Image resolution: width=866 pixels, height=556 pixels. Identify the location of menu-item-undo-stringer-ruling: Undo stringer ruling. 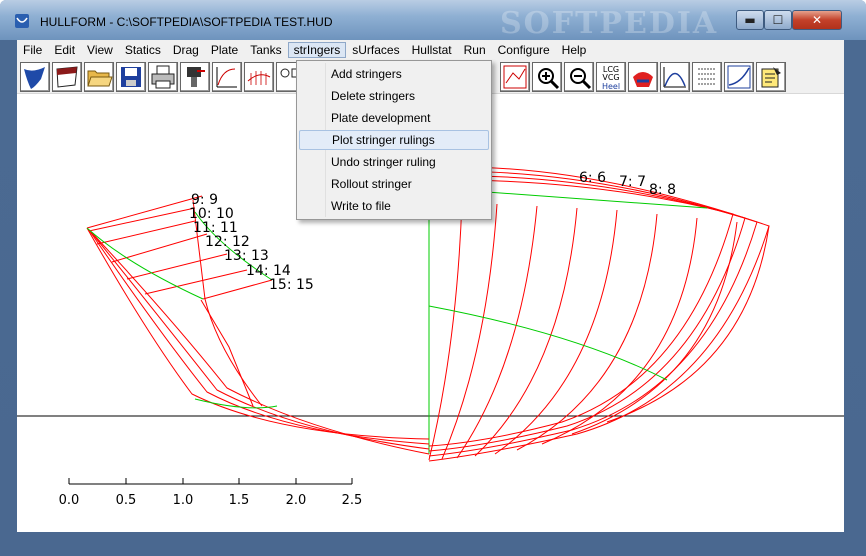
(394, 162).